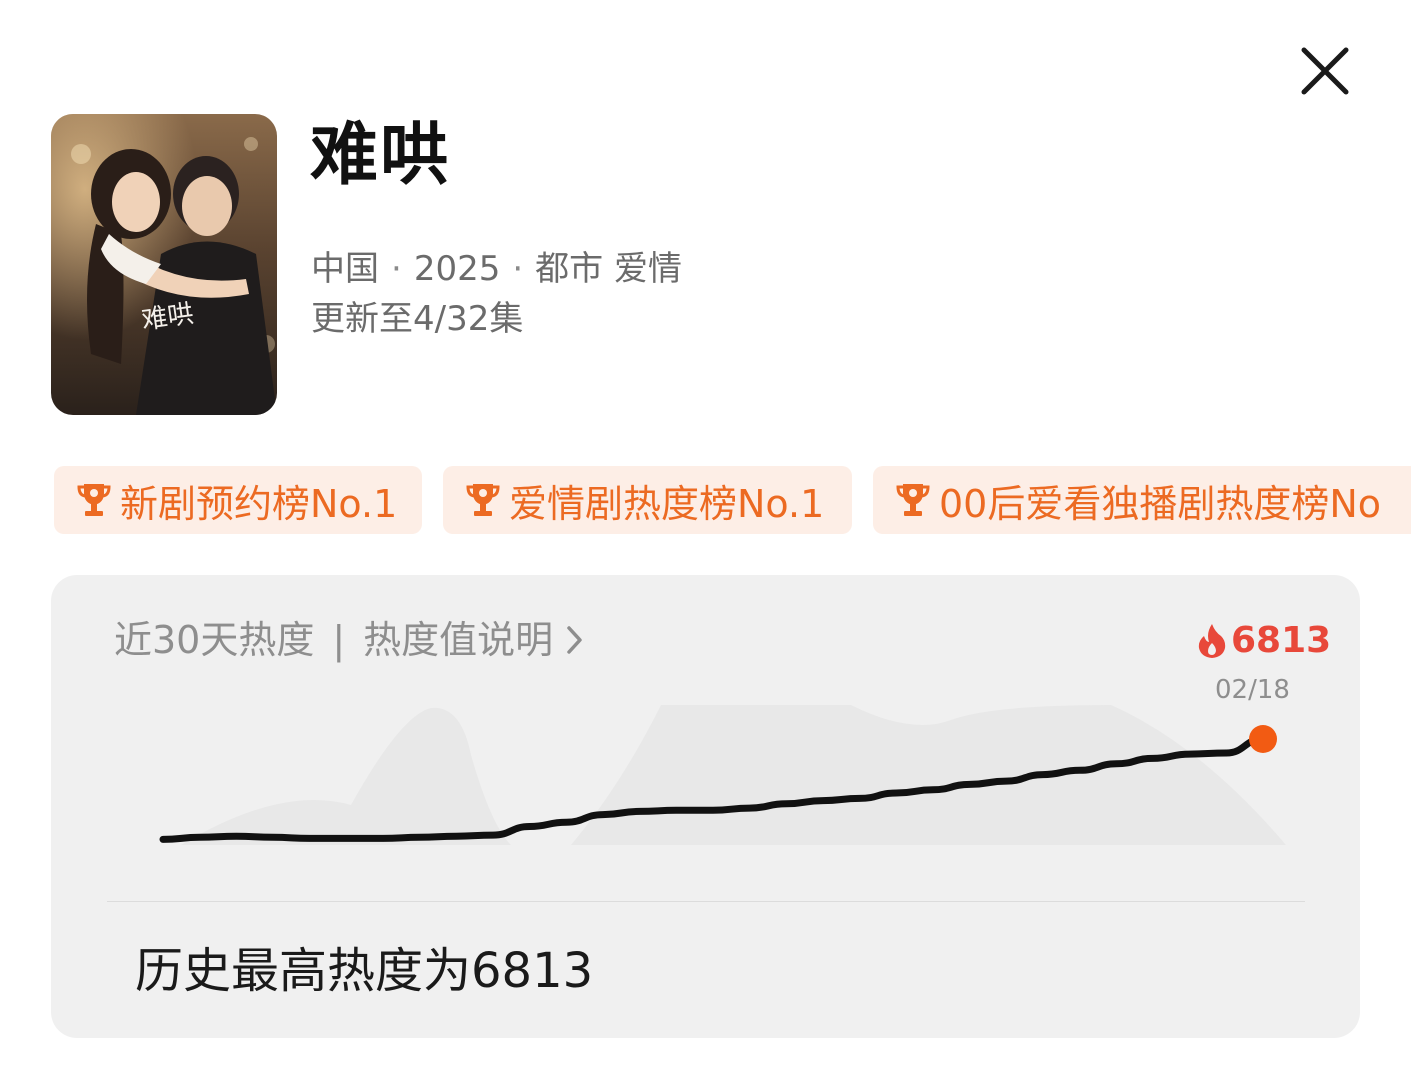  Describe the element at coordinates (364, 971) in the screenshot. I see `historical-max-heat: 历史最高热度为6813` at that location.